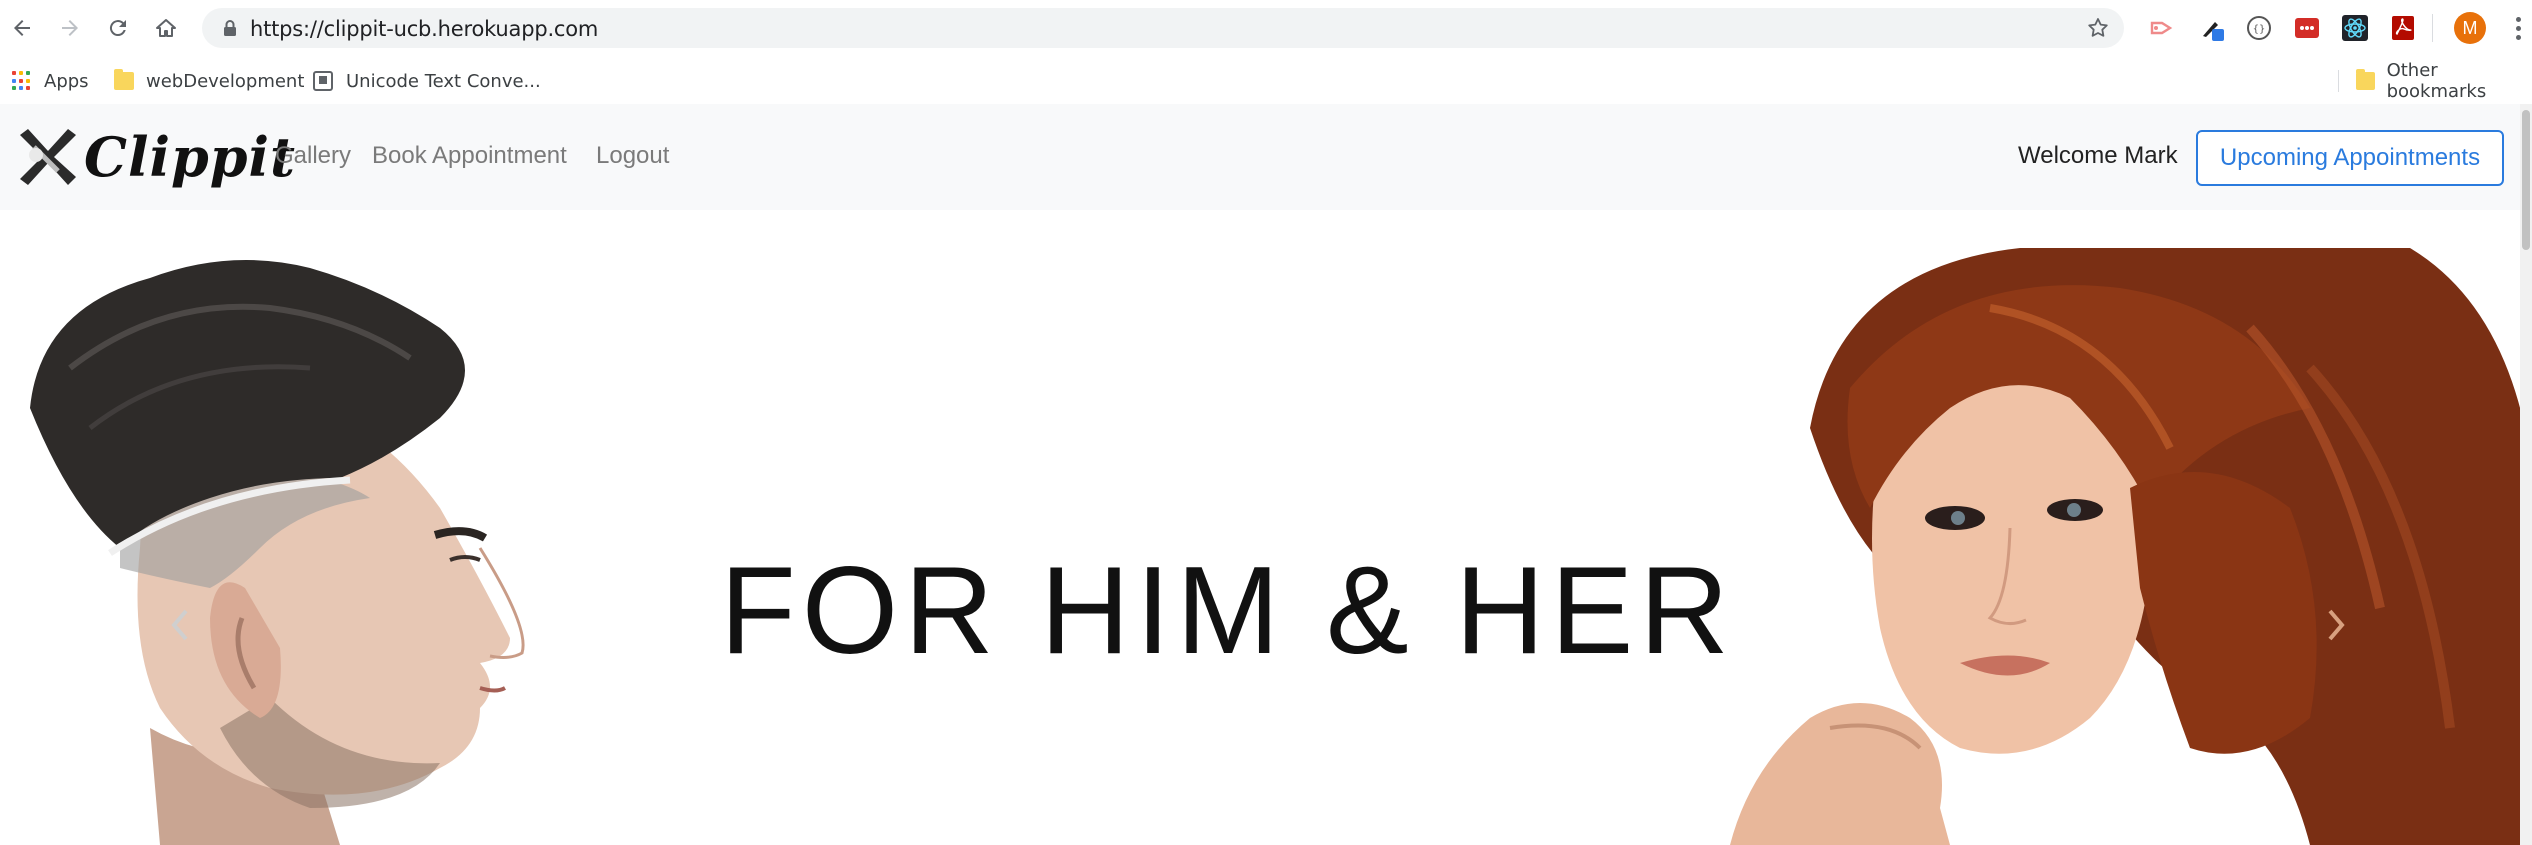  I want to click on bookmark-other-bookmarks: Other bookmarks, so click(2444, 81).